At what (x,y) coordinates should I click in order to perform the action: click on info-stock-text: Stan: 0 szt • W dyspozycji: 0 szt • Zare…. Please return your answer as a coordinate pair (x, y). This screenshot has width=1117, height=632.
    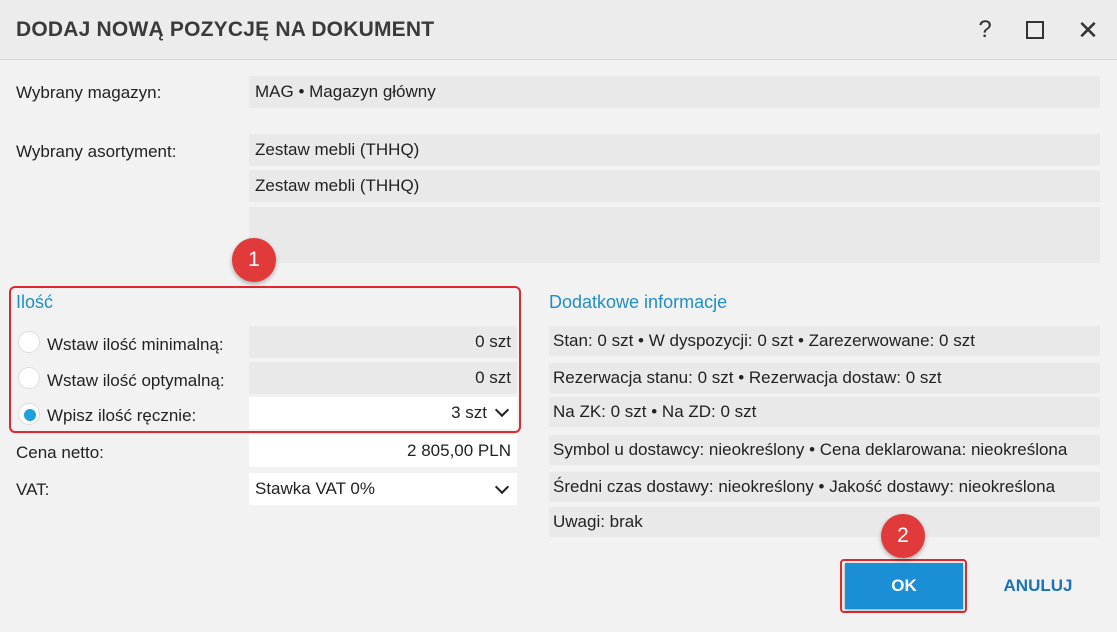
    Looking at the image, I should click on (764, 340).